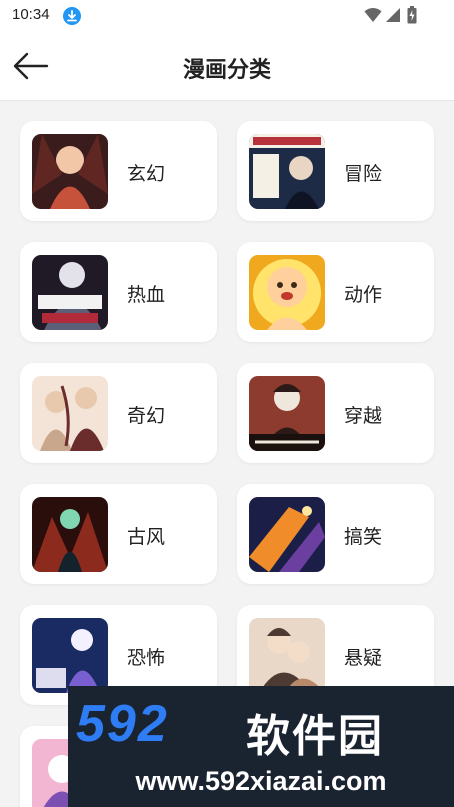  What do you see at coordinates (146, 537) in the screenshot?
I see `category-label: 古风` at bounding box center [146, 537].